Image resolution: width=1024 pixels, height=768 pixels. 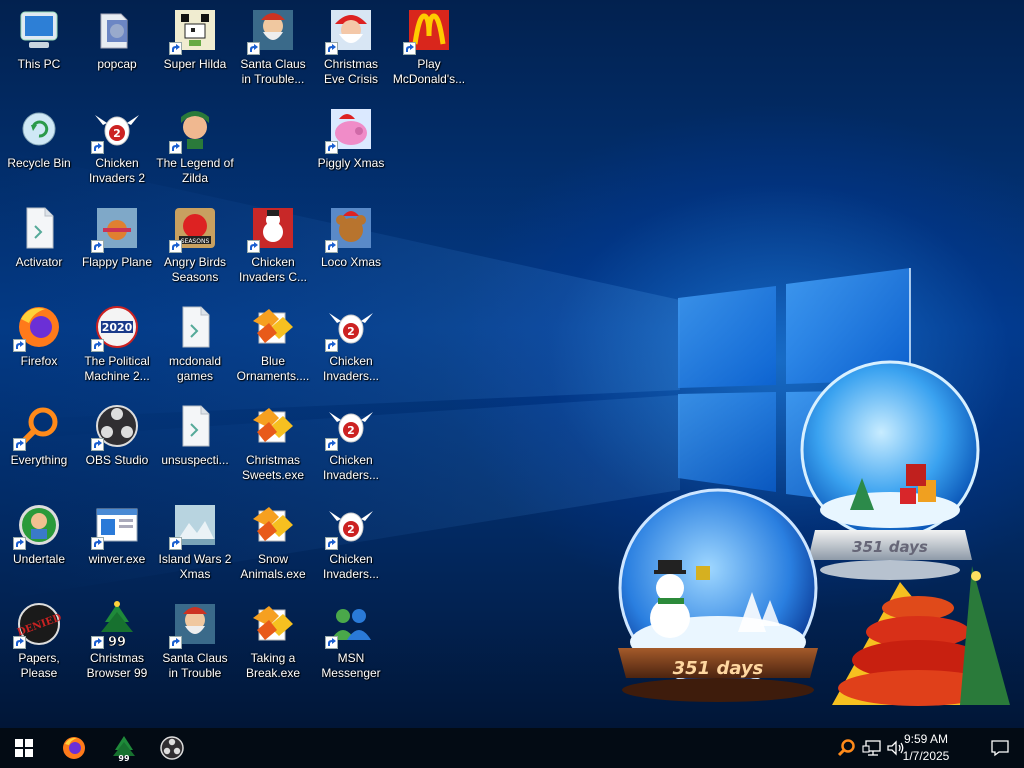 What do you see at coordinates (194, 30) in the screenshot?
I see `pixel-dog-icon` at bounding box center [194, 30].